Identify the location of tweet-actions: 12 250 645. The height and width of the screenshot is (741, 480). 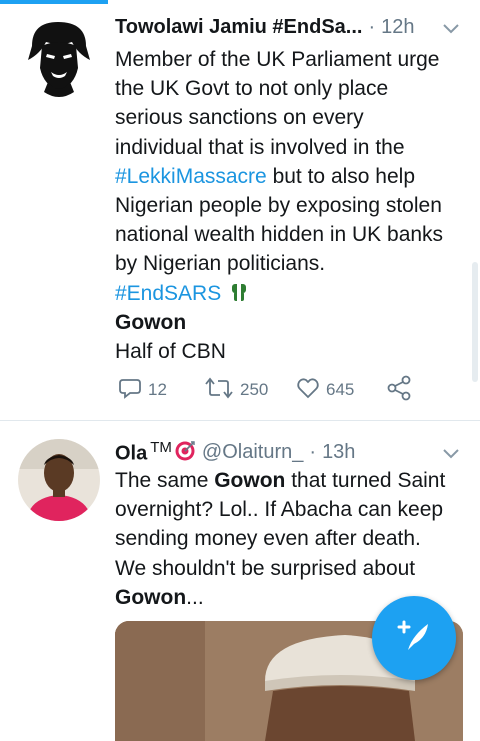
(268, 390).